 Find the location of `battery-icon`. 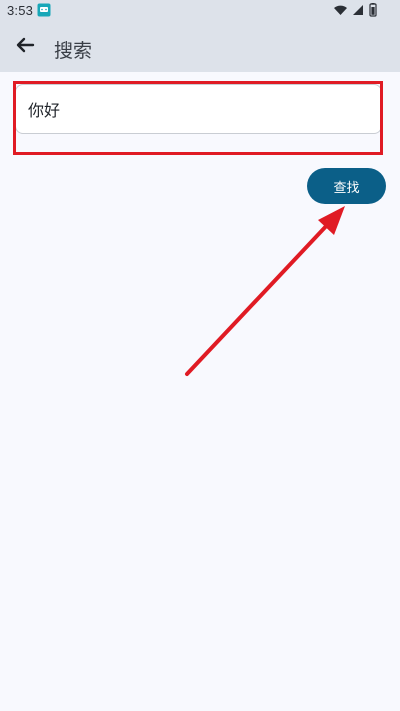

battery-icon is located at coordinates (373, 11).